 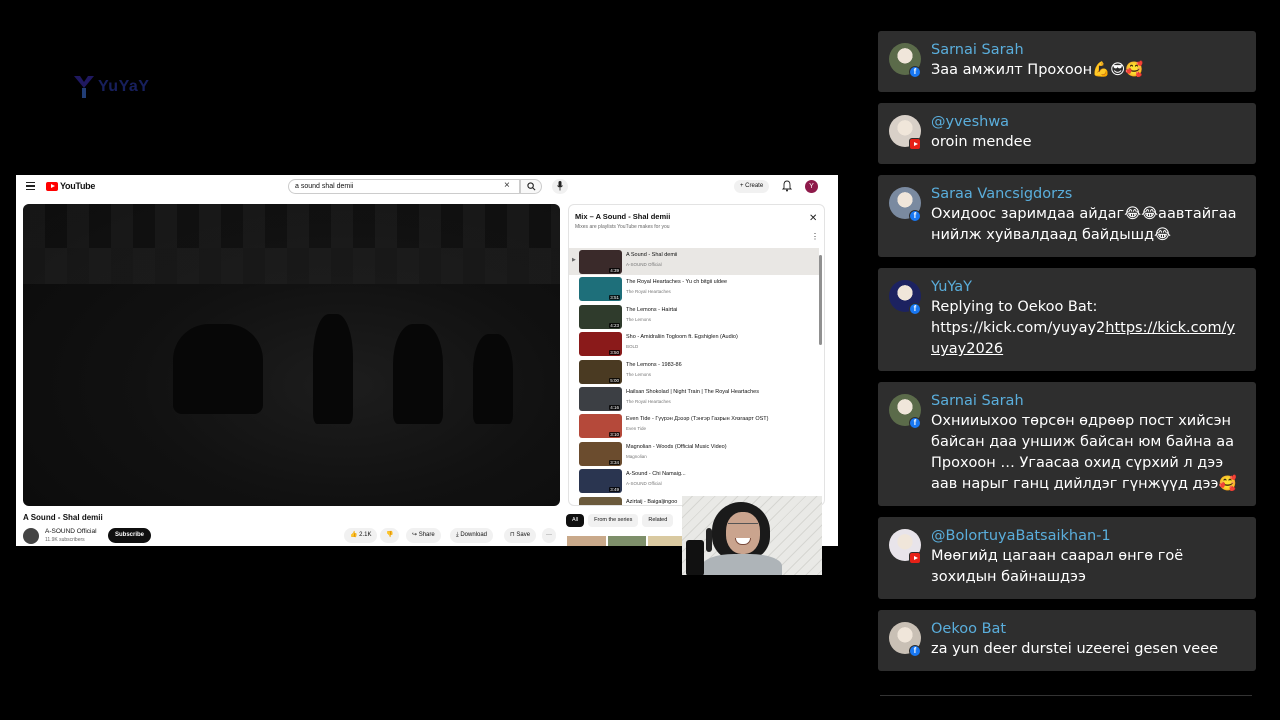 What do you see at coordinates (600, 344) in the screenshot?
I see `video-thumbnail: 3:50` at bounding box center [600, 344].